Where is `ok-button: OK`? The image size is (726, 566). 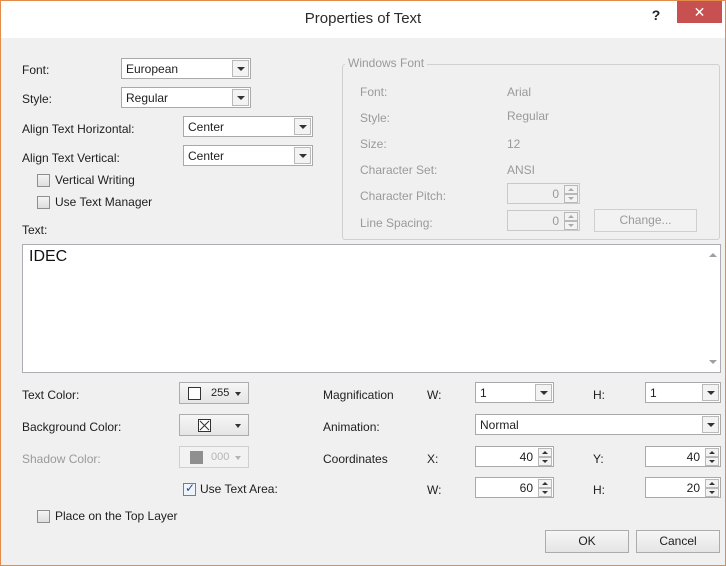
ok-button: OK is located at coordinates (587, 541).